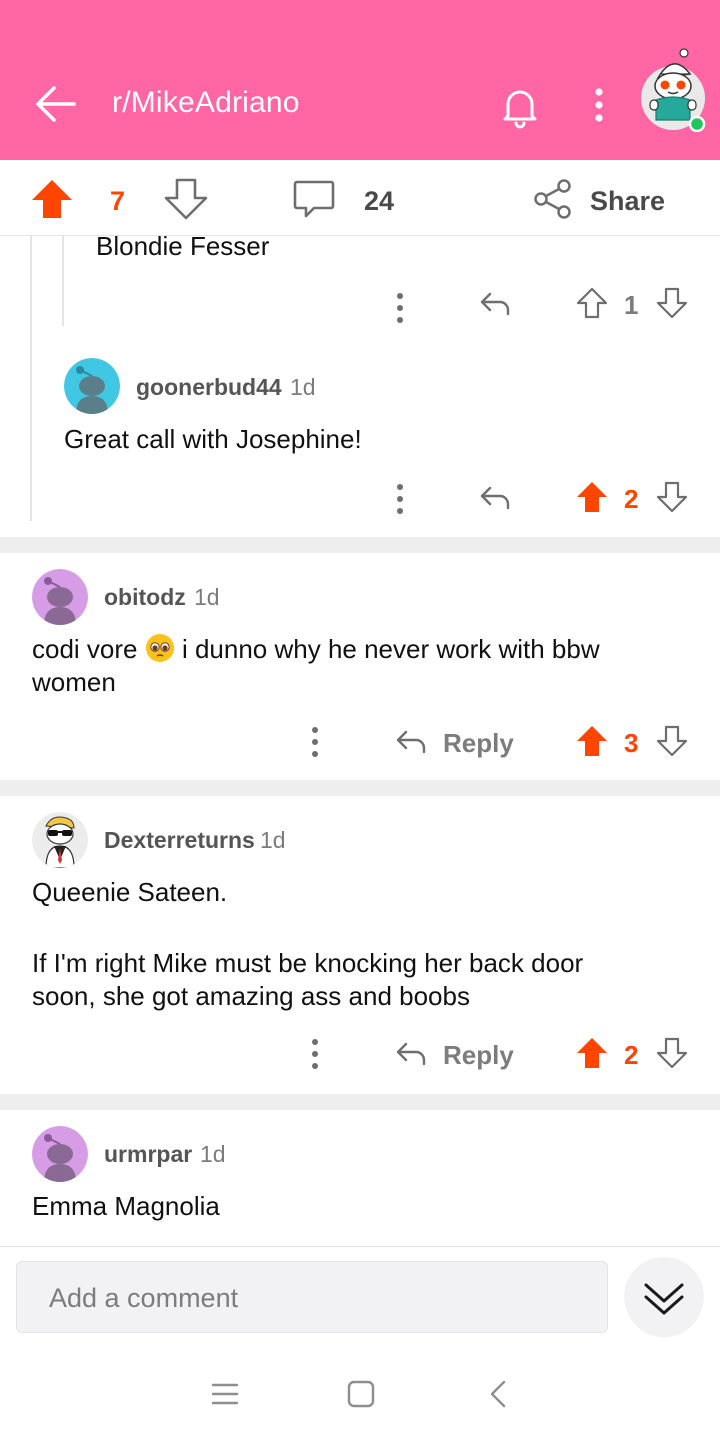 Image resolution: width=720 pixels, height=1440 pixels. I want to click on next-comment-button, so click(664, 1297).